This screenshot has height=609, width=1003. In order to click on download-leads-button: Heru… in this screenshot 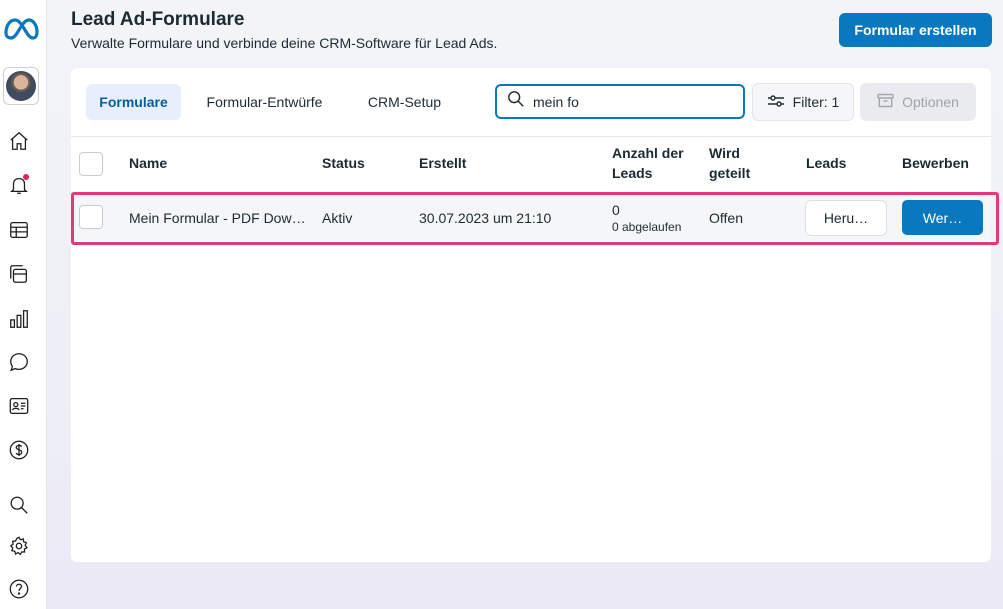, I will do `click(846, 218)`.